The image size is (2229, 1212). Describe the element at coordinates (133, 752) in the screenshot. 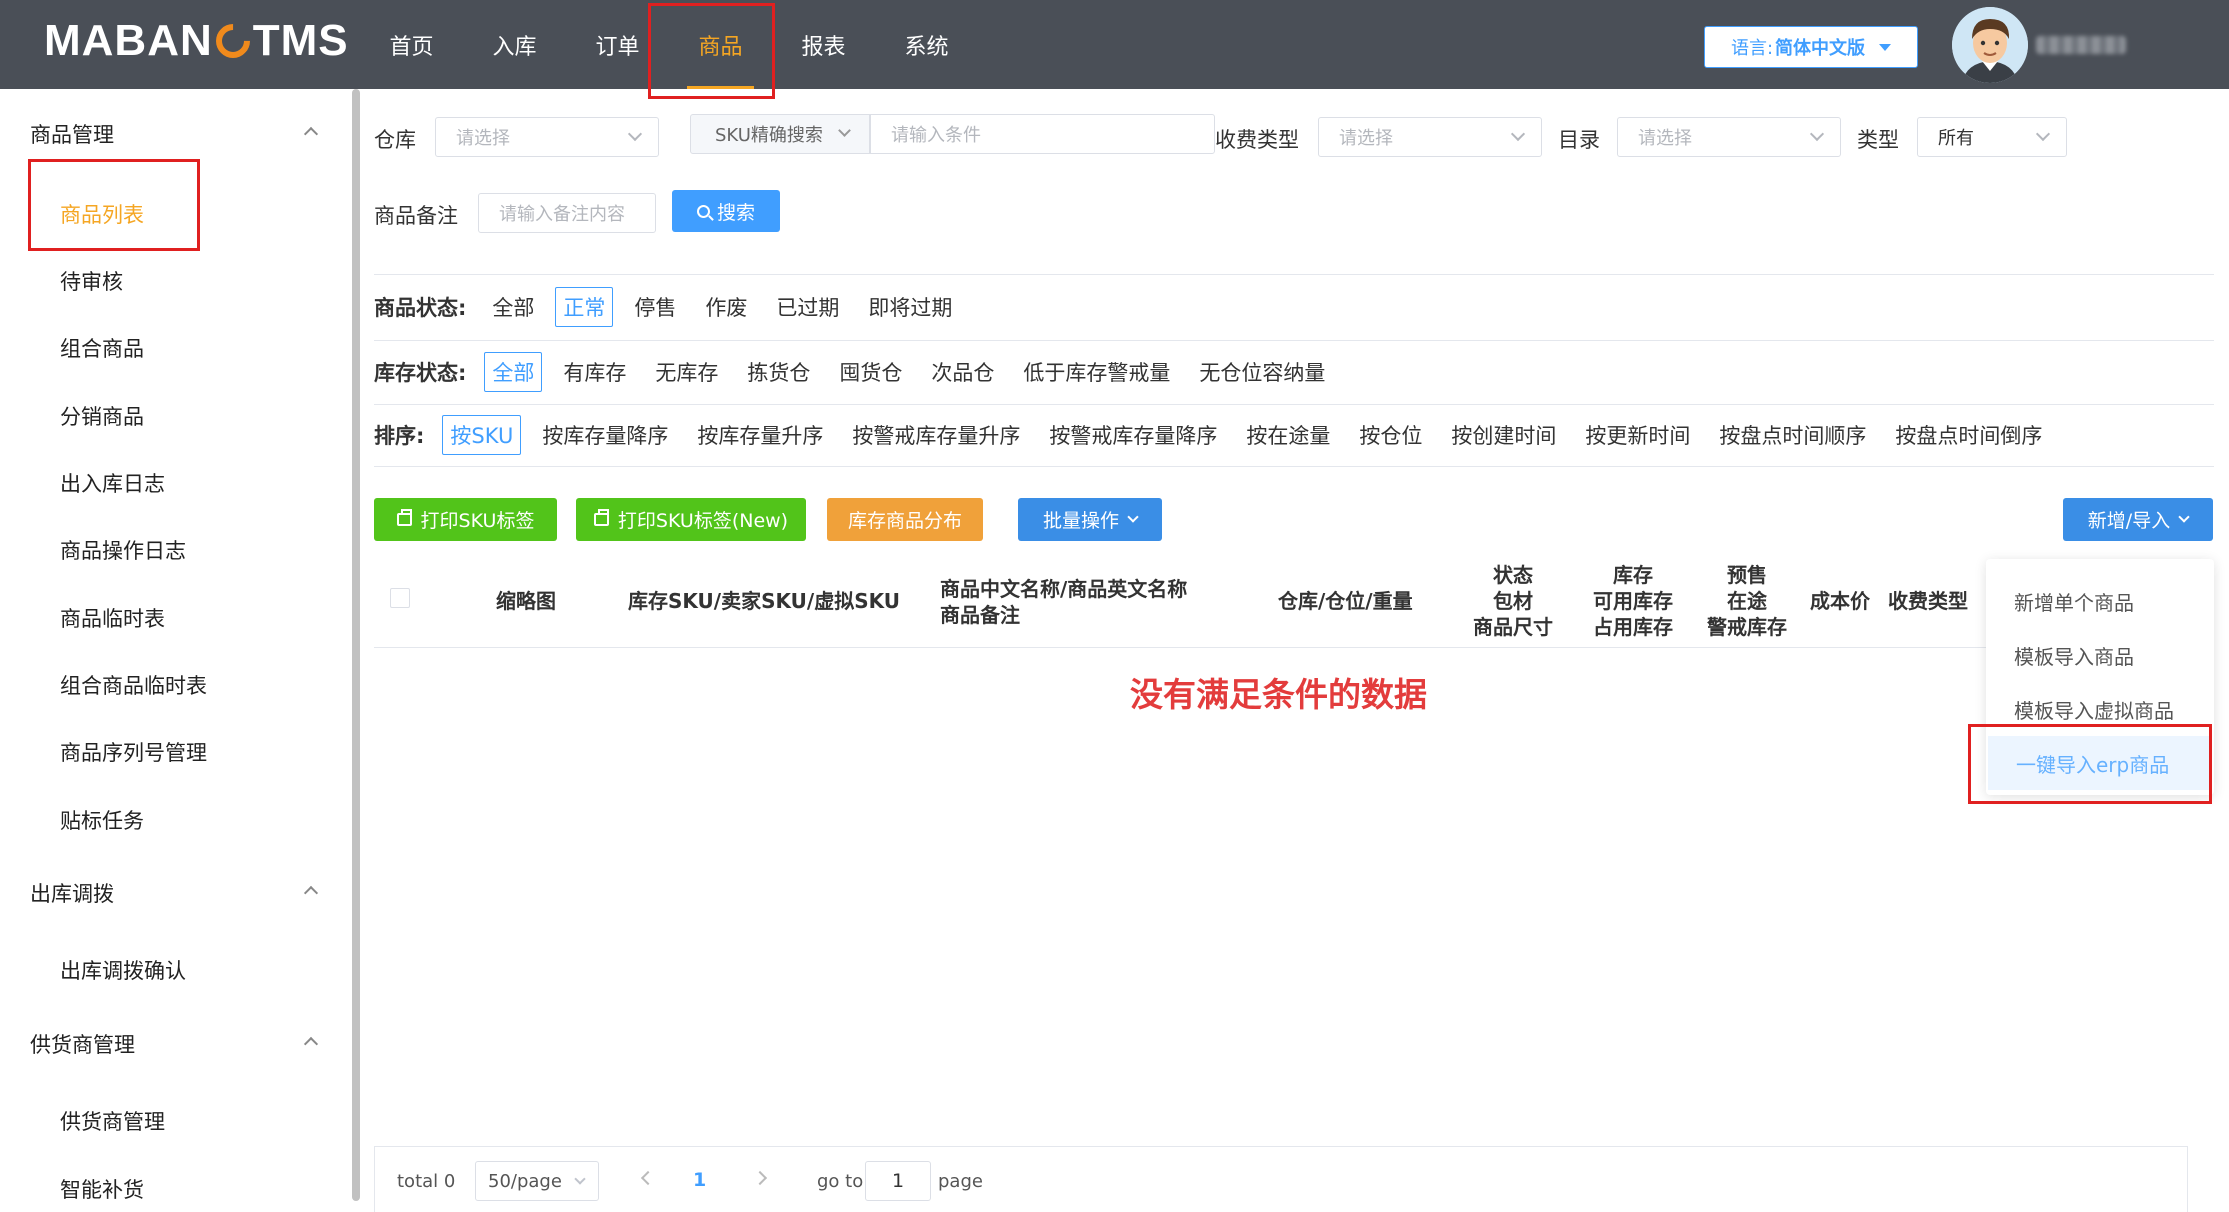

I see `sidebar-item-serial-management: 商品序列号管理` at that location.